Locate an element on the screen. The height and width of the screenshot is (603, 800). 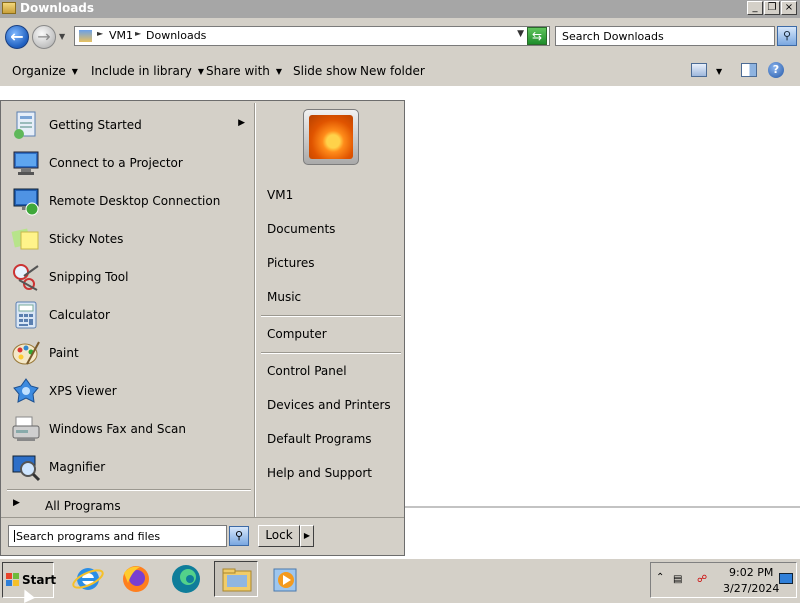
start-menu-bottom-bar: Search programs and files ⚲ Lock ▶ is located at coordinates (202, 536).